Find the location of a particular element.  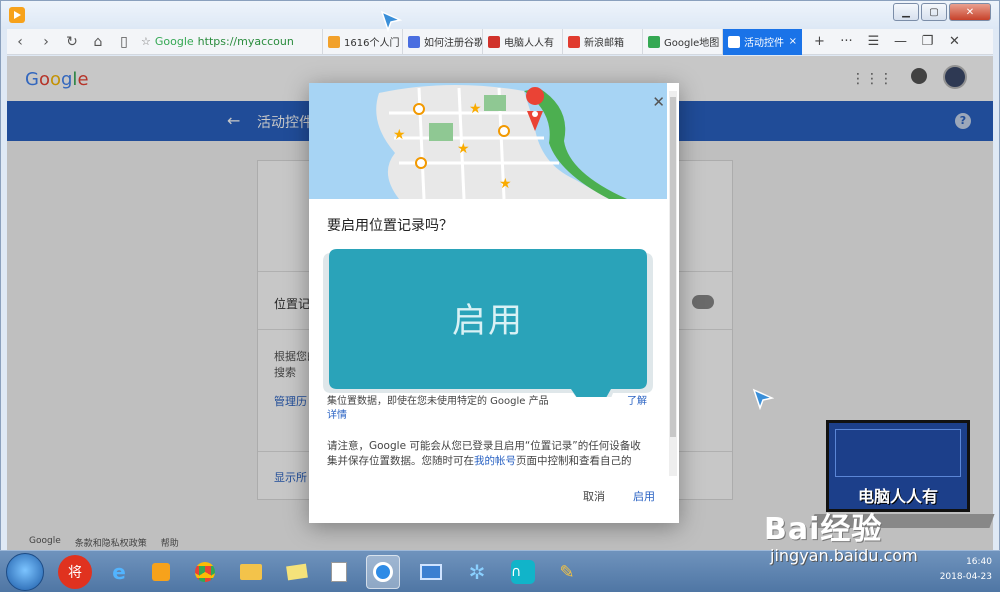

title-bar: ▁ ▢ ✕ is located at coordinates (500, 15).